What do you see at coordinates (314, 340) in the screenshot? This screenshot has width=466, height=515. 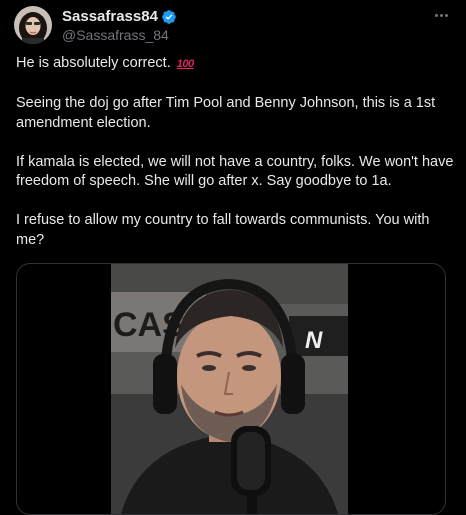 I see `show-logo-text: N` at bounding box center [314, 340].